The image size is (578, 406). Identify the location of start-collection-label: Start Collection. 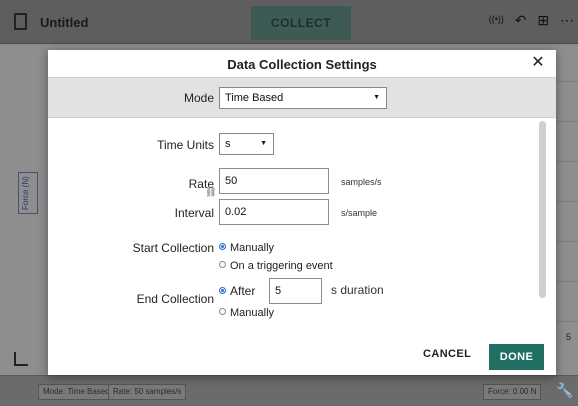
(173, 248).